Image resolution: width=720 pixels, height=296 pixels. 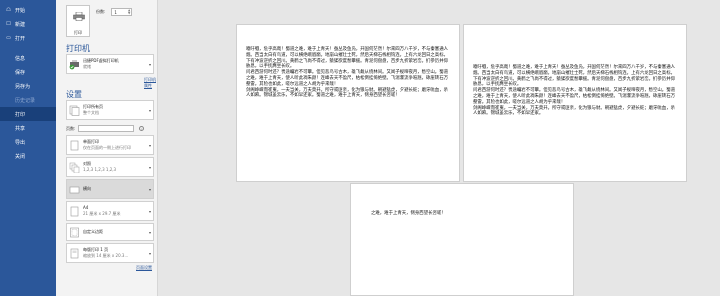 What do you see at coordinates (87, 188) in the screenshot?
I see `orientation-label: 横向` at bounding box center [87, 188].